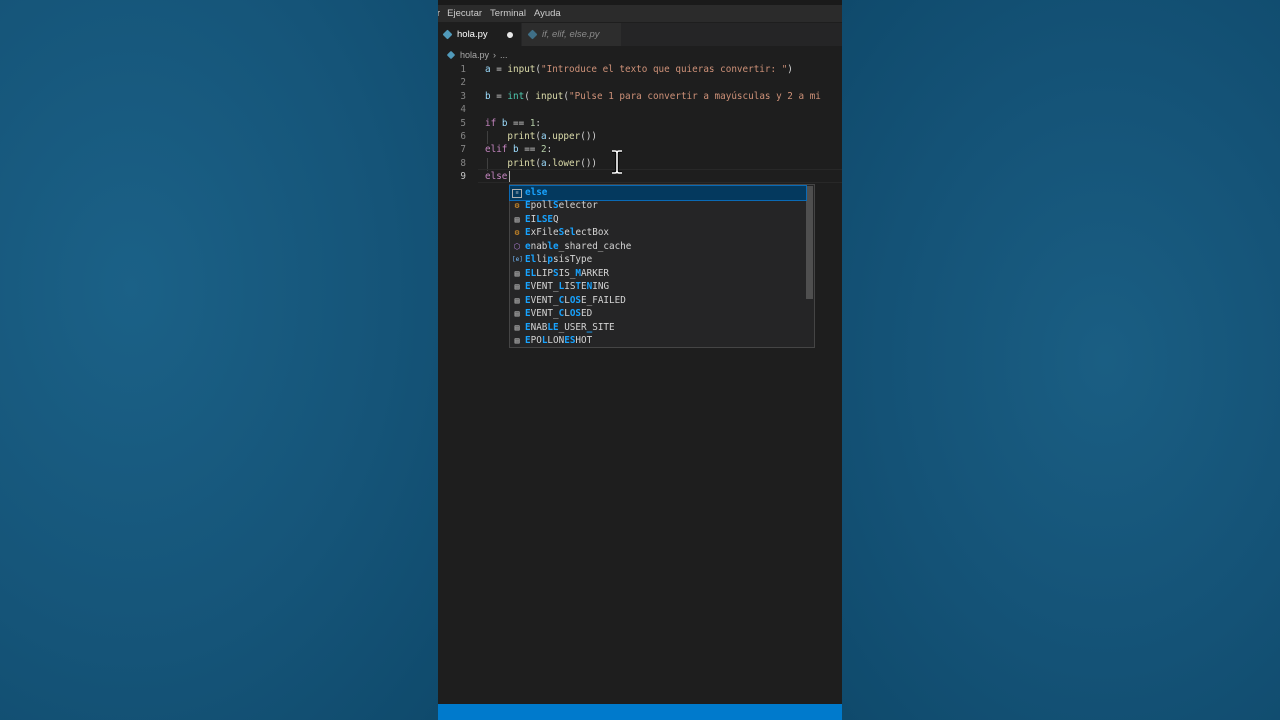 Image resolution: width=1280 pixels, height=720 pixels. I want to click on suggestion-label: enable_shared_cache, so click(578, 246).